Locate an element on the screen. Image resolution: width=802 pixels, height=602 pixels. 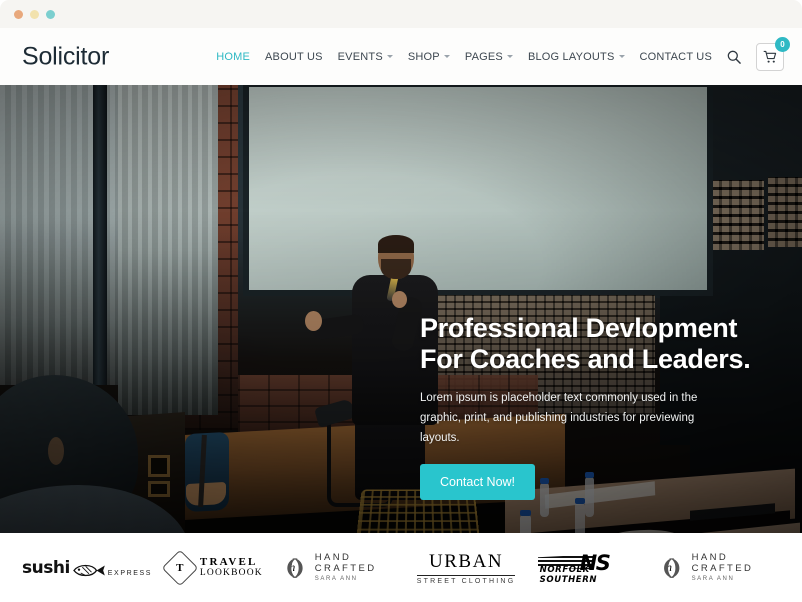
travel-diamond-icon: T is located at coordinates (180, 567).